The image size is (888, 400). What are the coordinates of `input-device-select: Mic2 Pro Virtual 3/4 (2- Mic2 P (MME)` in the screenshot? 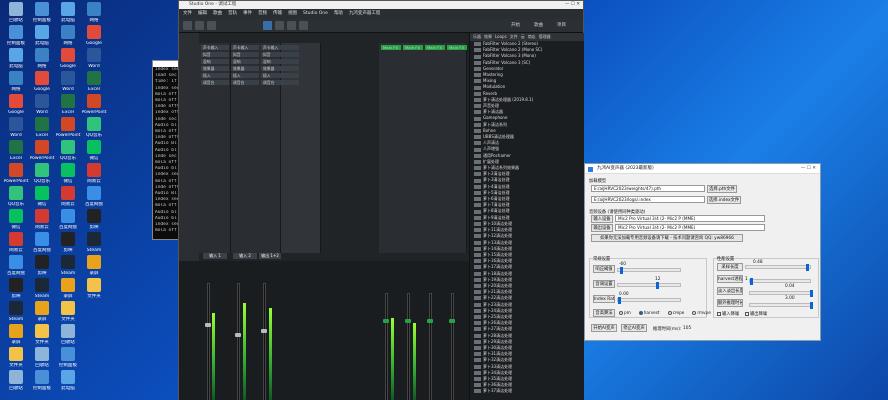 It's located at (690, 218).